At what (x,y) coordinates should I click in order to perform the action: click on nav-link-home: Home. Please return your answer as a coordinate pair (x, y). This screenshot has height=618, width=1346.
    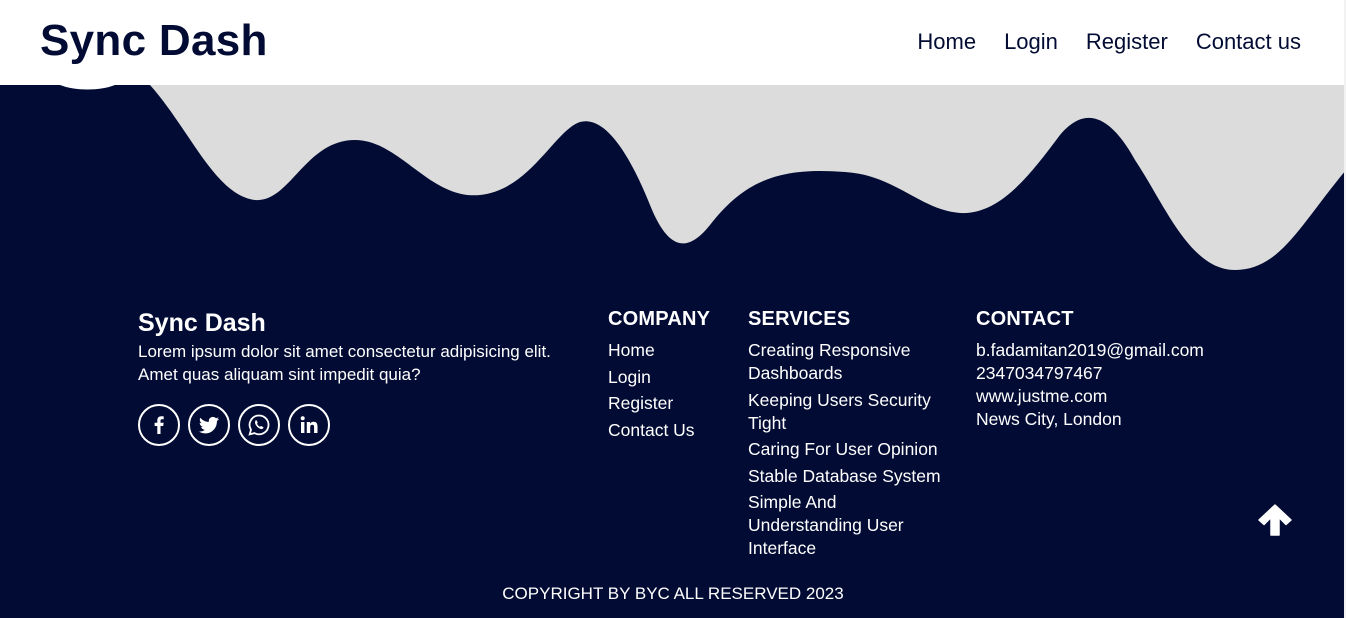
    Looking at the image, I should click on (946, 42).